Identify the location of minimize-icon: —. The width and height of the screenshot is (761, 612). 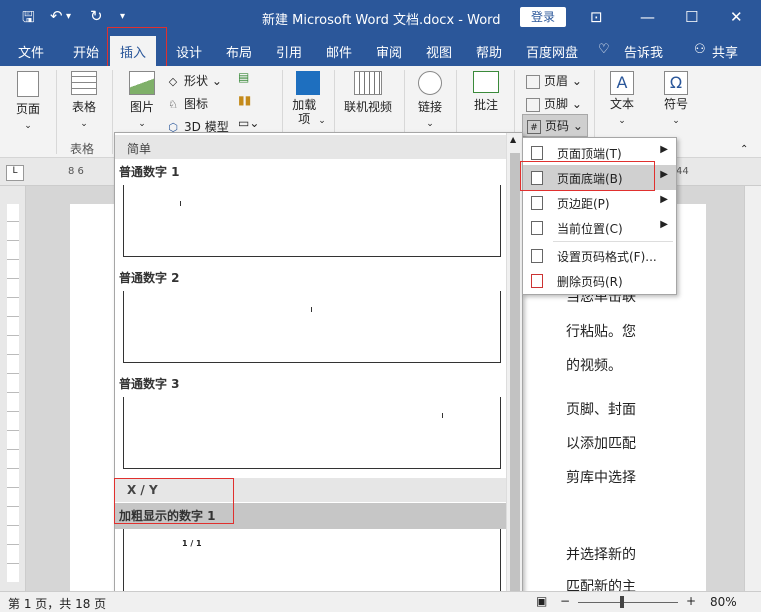
(647, 17).